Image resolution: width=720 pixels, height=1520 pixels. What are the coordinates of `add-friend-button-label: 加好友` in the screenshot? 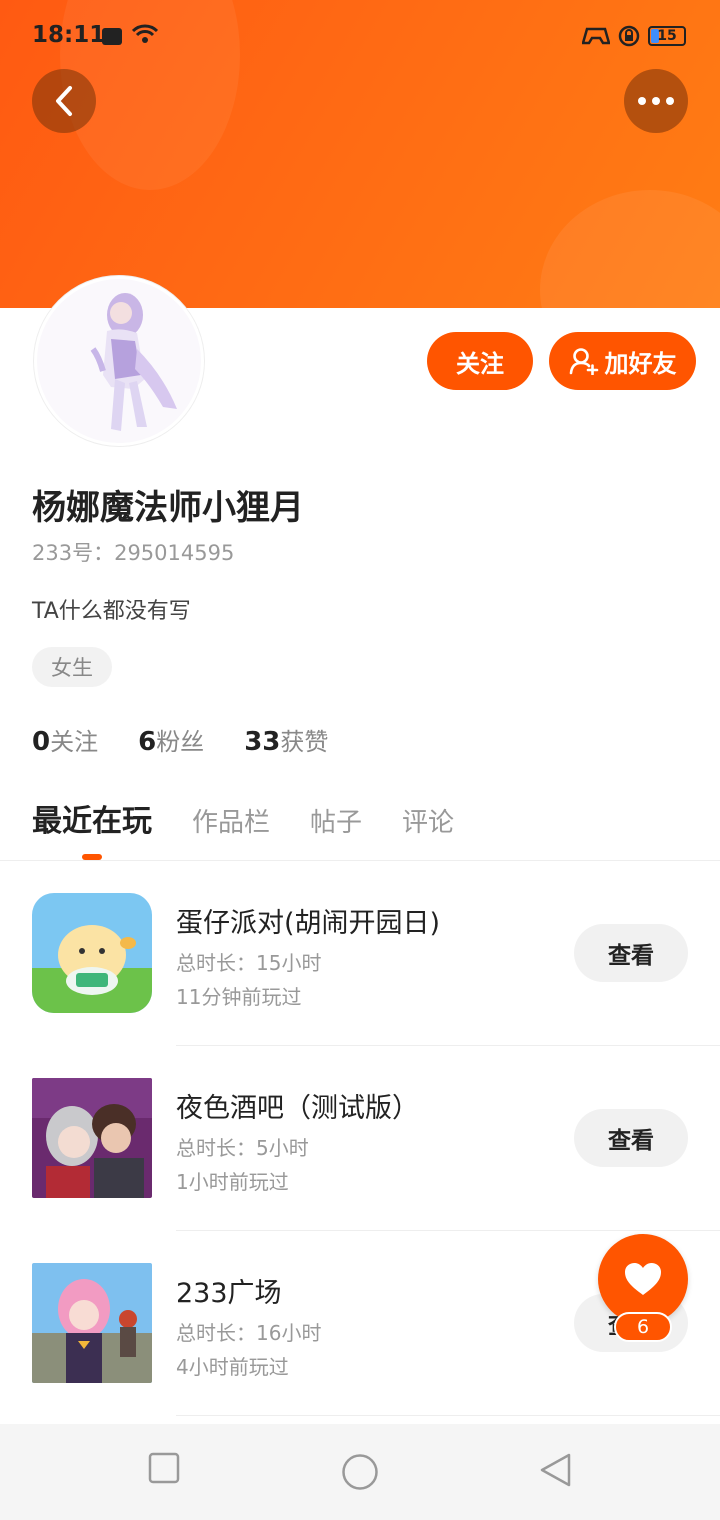 It's located at (640, 363).